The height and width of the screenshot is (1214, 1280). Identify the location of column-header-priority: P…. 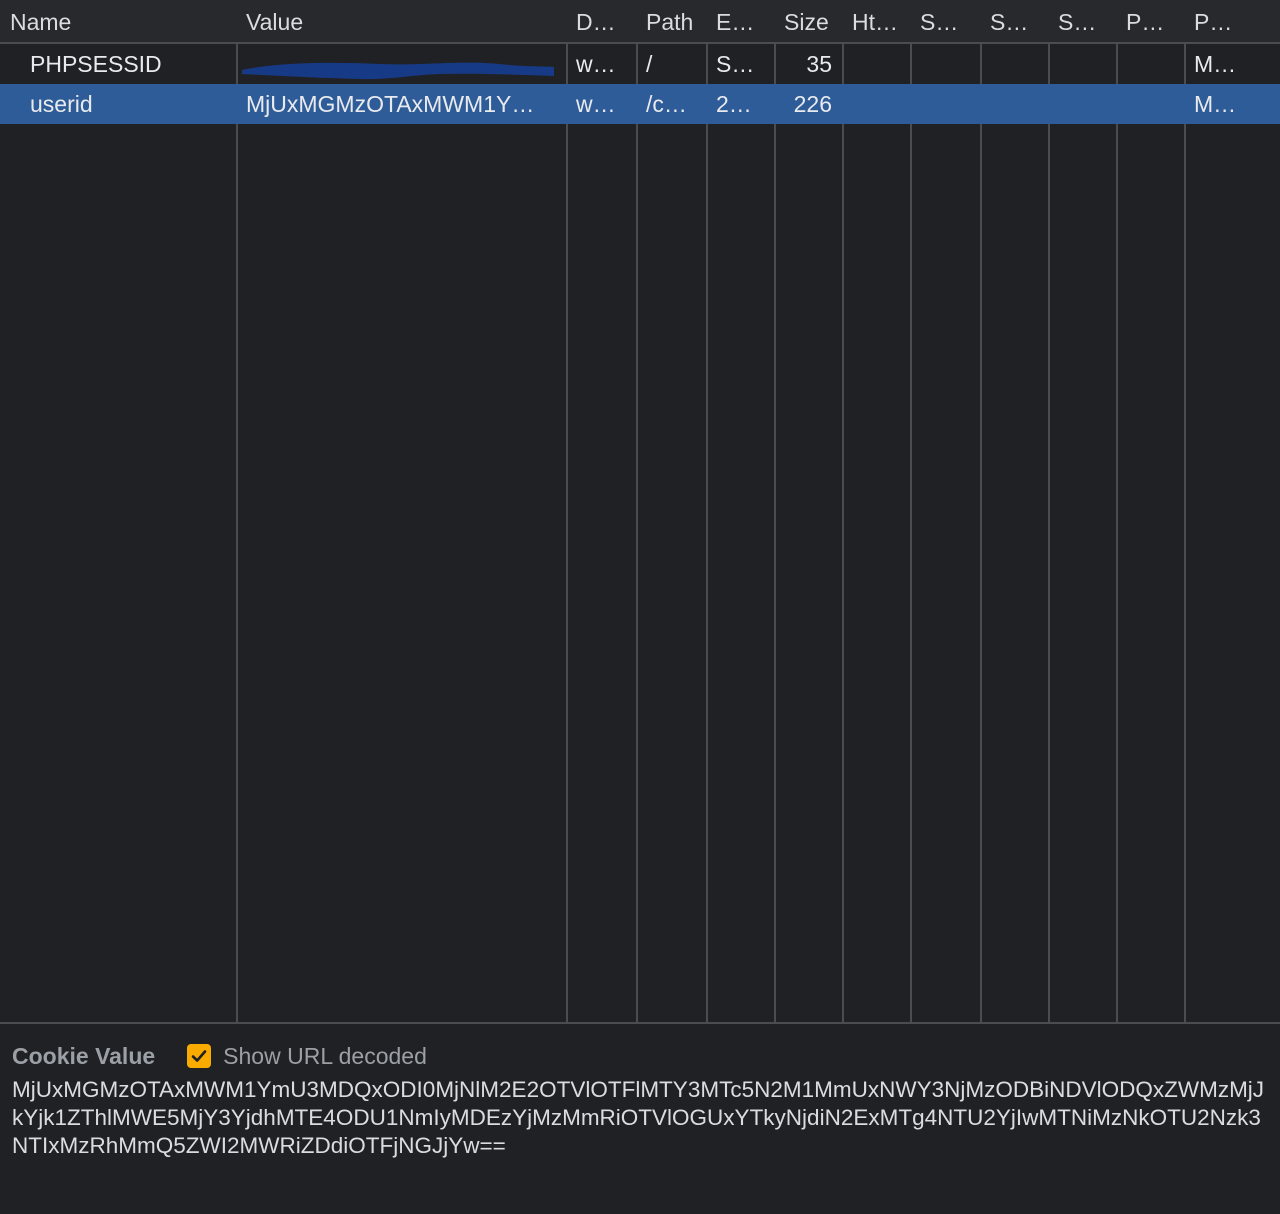
(1232, 22).